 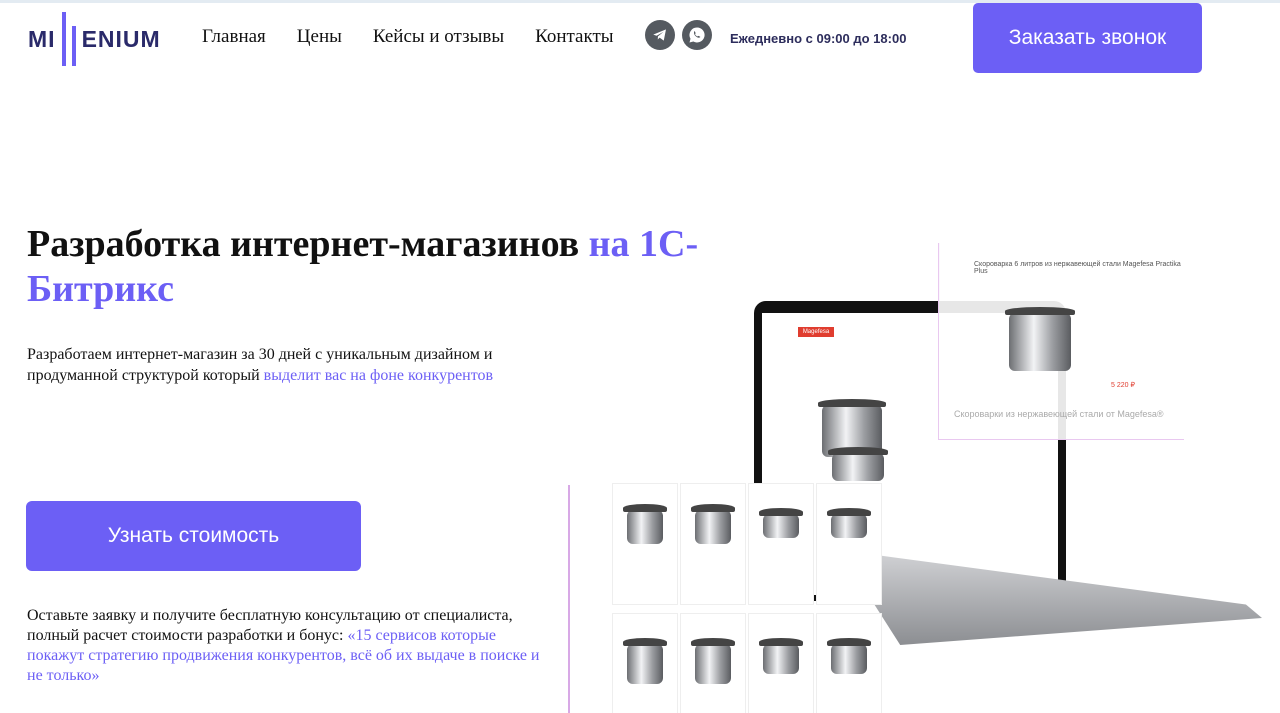 I want to click on nav-item-prices: Цены, so click(x=319, y=37).